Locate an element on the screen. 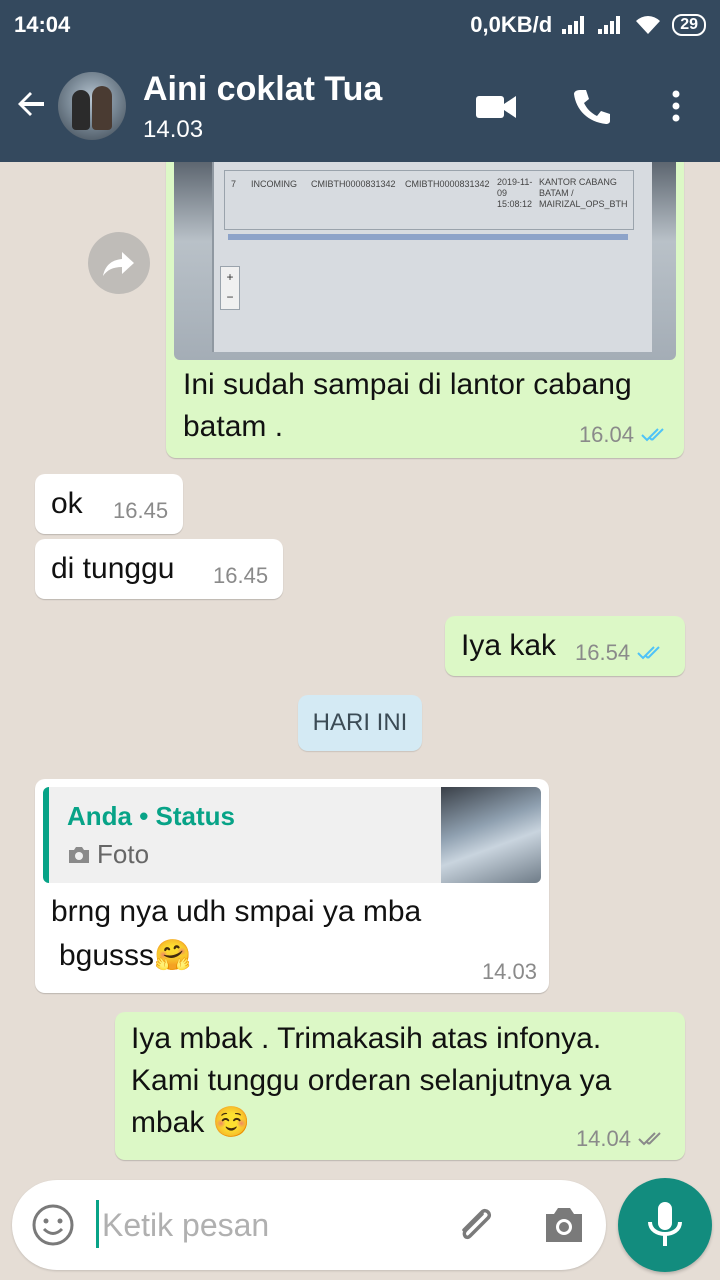  message-text-line3: mbak ☺️ is located at coordinates (191, 1122).